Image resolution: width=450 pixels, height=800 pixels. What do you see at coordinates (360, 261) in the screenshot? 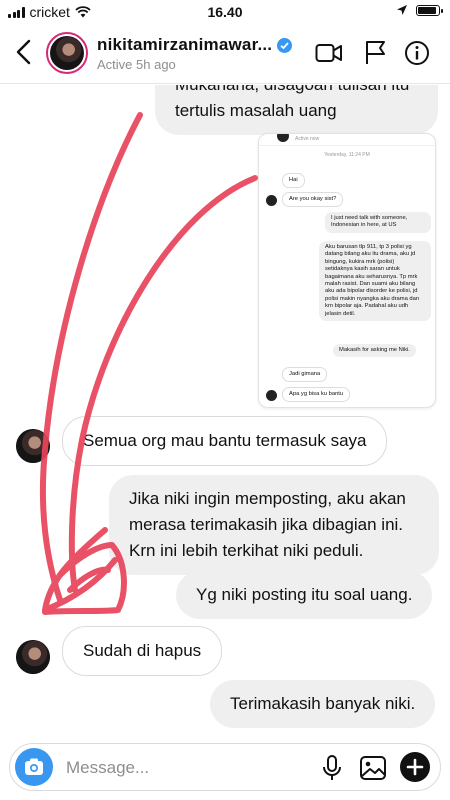
I see `screenshot-line: bingung, kukira mrk (polisi)` at bounding box center [360, 261].